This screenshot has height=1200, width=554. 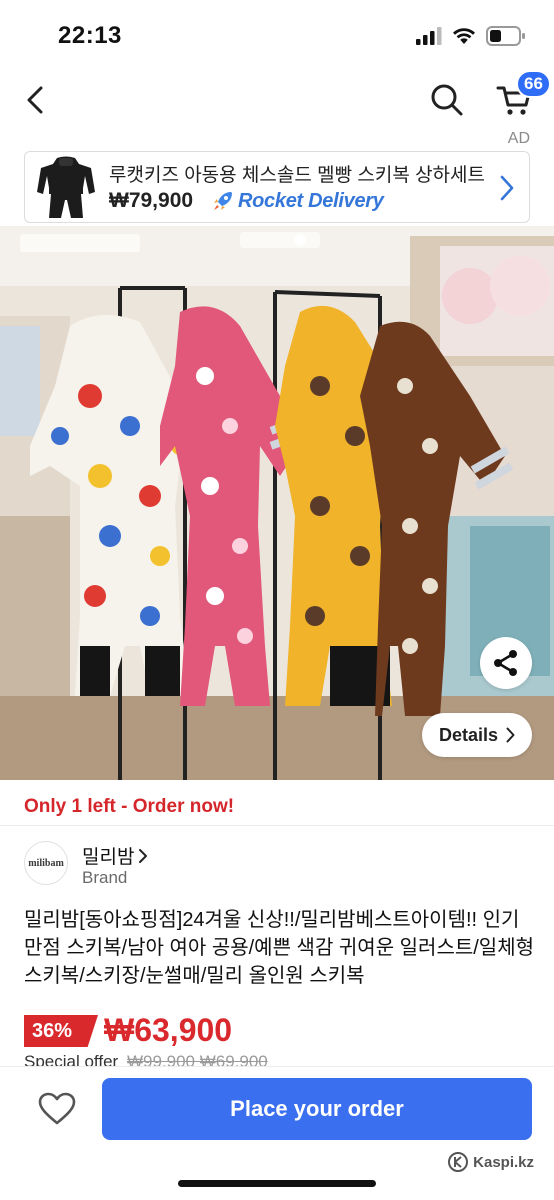 I want to click on home-indicator, so click(x=277, y=1183).